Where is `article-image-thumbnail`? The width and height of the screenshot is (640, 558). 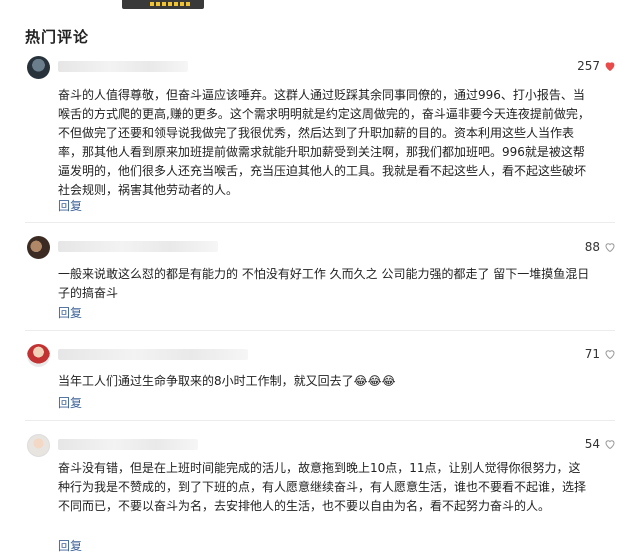
article-image-thumbnail is located at coordinates (163, 4).